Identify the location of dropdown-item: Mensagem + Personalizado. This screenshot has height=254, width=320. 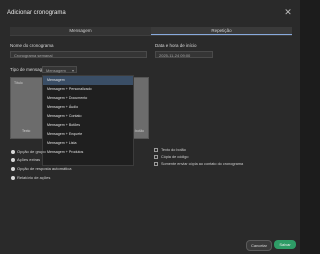
(88, 89).